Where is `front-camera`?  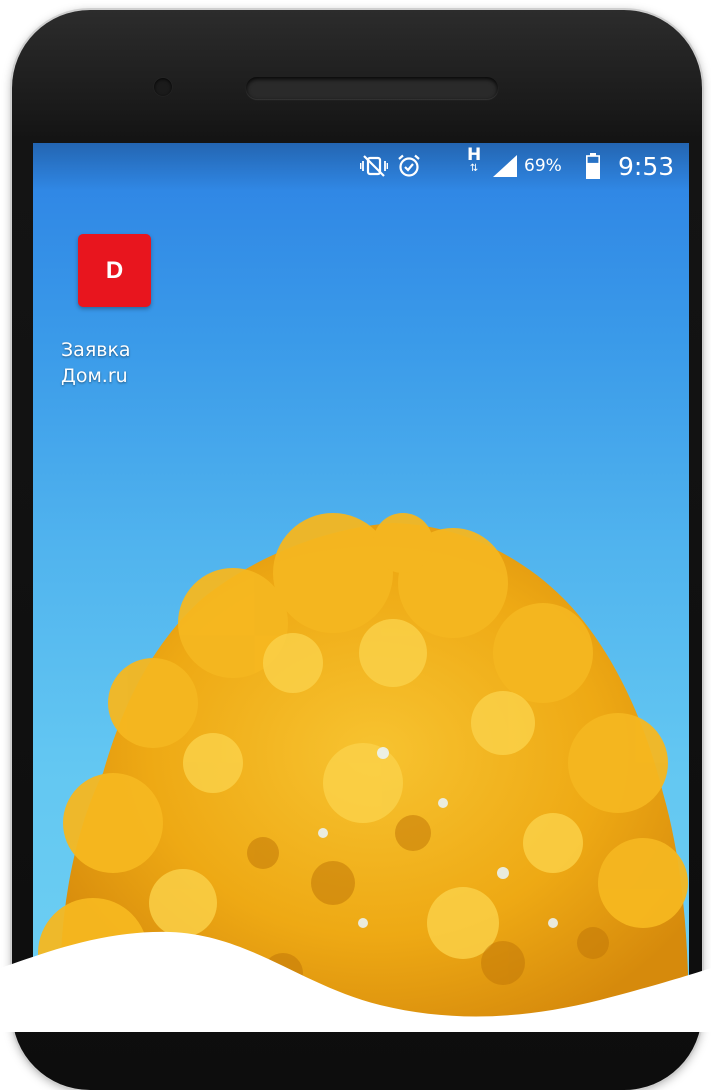
front-camera is located at coordinates (163, 87).